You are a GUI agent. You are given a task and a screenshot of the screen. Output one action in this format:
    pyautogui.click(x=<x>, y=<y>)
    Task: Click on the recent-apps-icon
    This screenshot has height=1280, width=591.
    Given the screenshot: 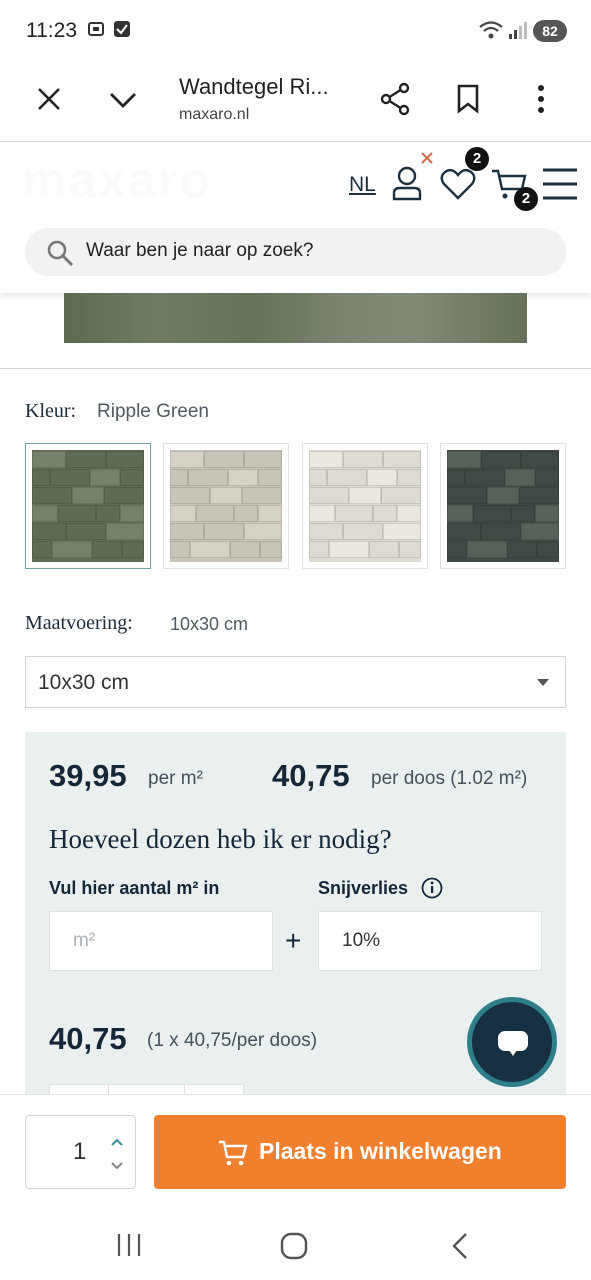 What is the action you would take?
    pyautogui.click(x=129, y=1247)
    